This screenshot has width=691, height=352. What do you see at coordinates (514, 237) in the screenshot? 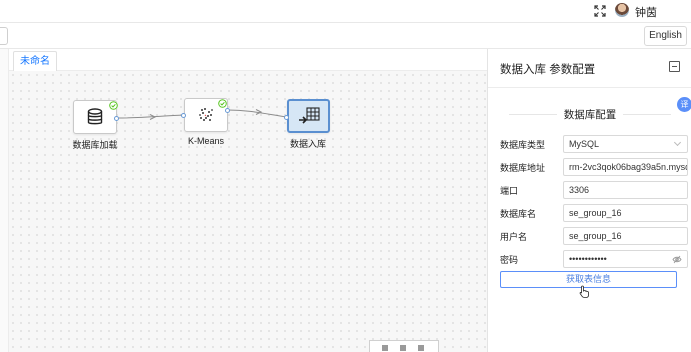
I see `field-label: 用户名` at bounding box center [514, 237].